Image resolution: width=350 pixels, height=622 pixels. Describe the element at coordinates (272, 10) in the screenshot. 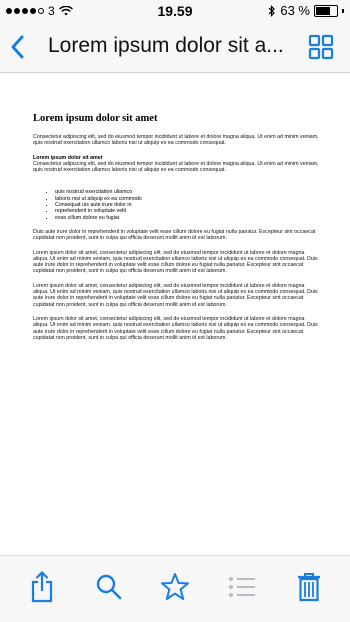

I see `bluetooth-icon` at that location.